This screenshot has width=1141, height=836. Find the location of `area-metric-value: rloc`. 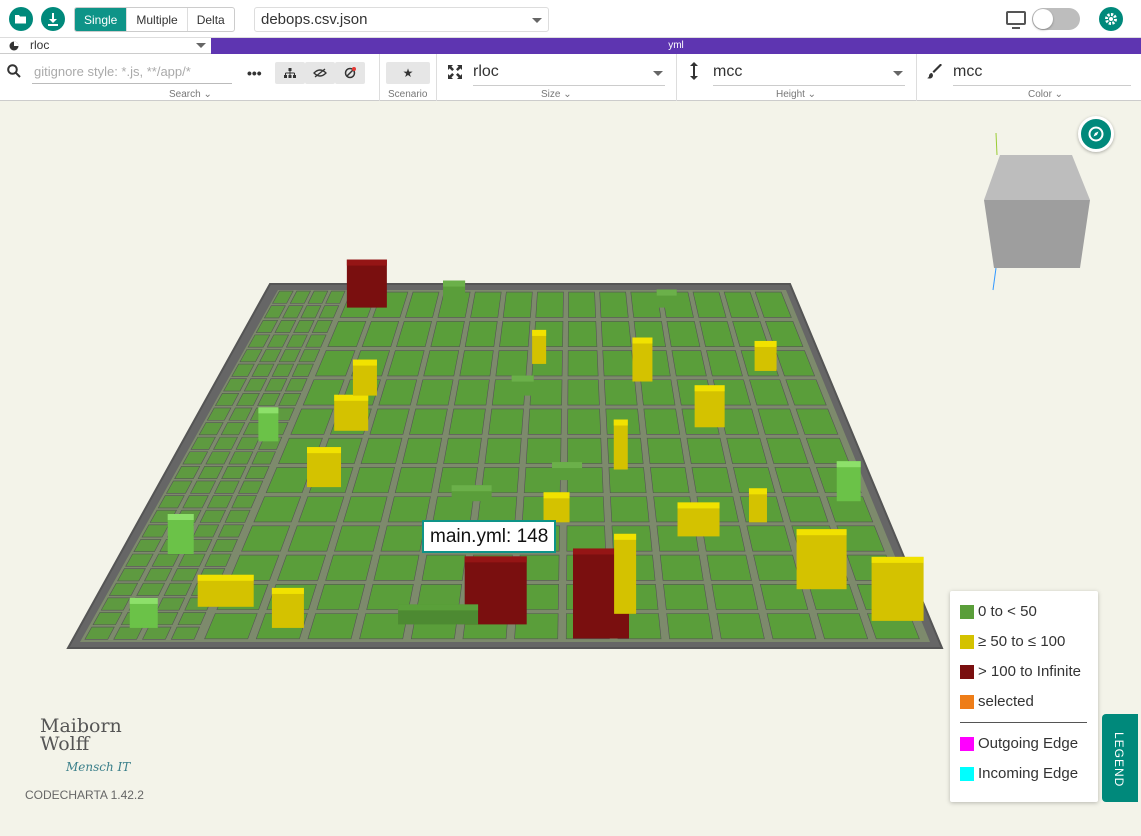

area-metric-value: rloc is located at coordinates (40, 45).